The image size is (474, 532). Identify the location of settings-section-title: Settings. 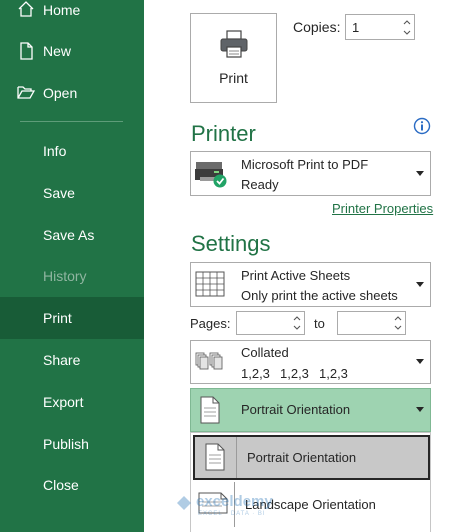
(231, 243).